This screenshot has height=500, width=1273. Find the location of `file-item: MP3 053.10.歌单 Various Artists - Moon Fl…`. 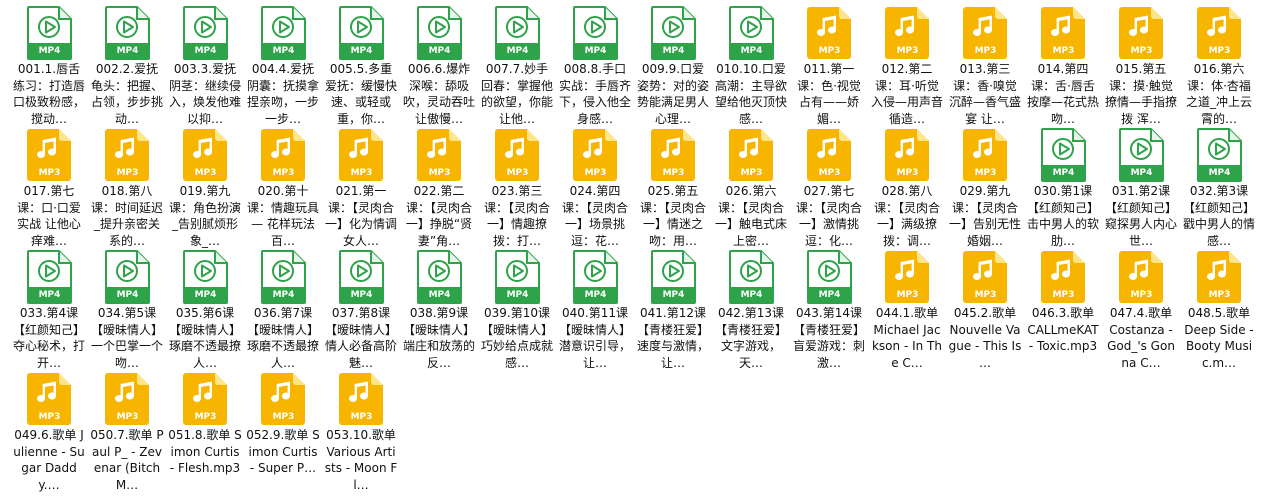

file-item: MP3 053.10.歌单 Various Artists - Moon Fl… is located at coordinates (361, 431).